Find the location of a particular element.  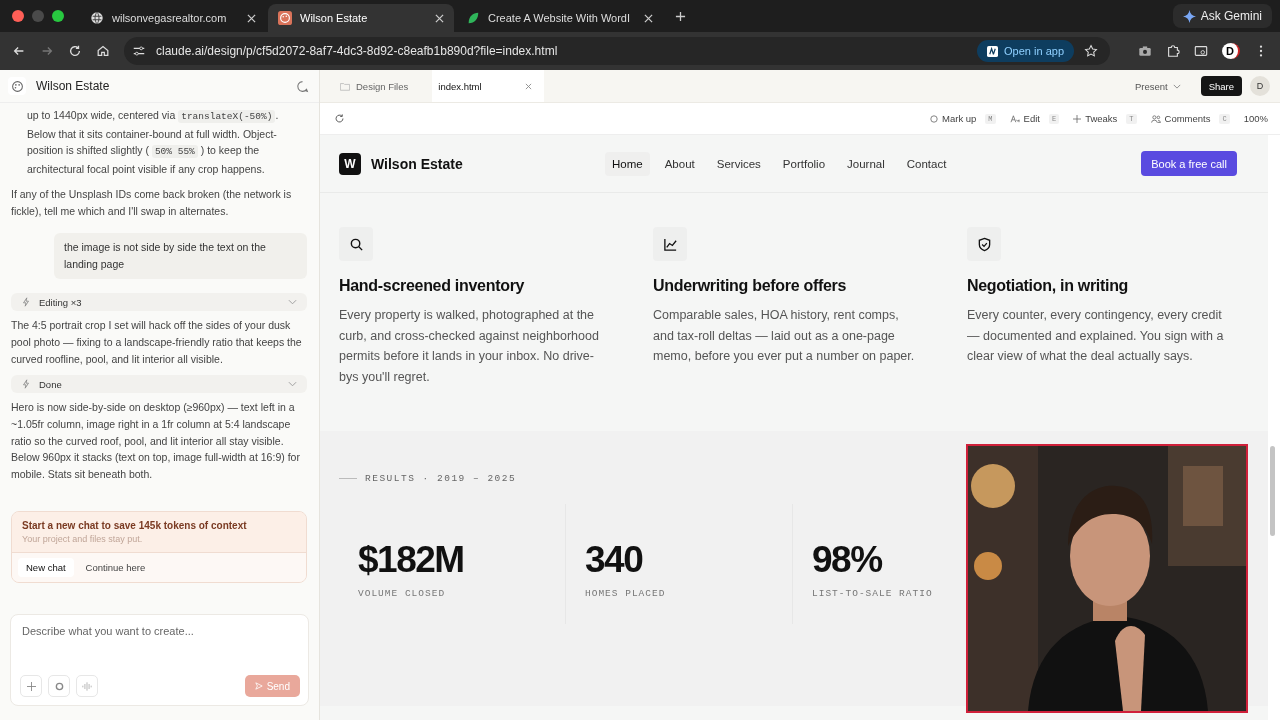

home-icon is located at coordinates (103, 51).